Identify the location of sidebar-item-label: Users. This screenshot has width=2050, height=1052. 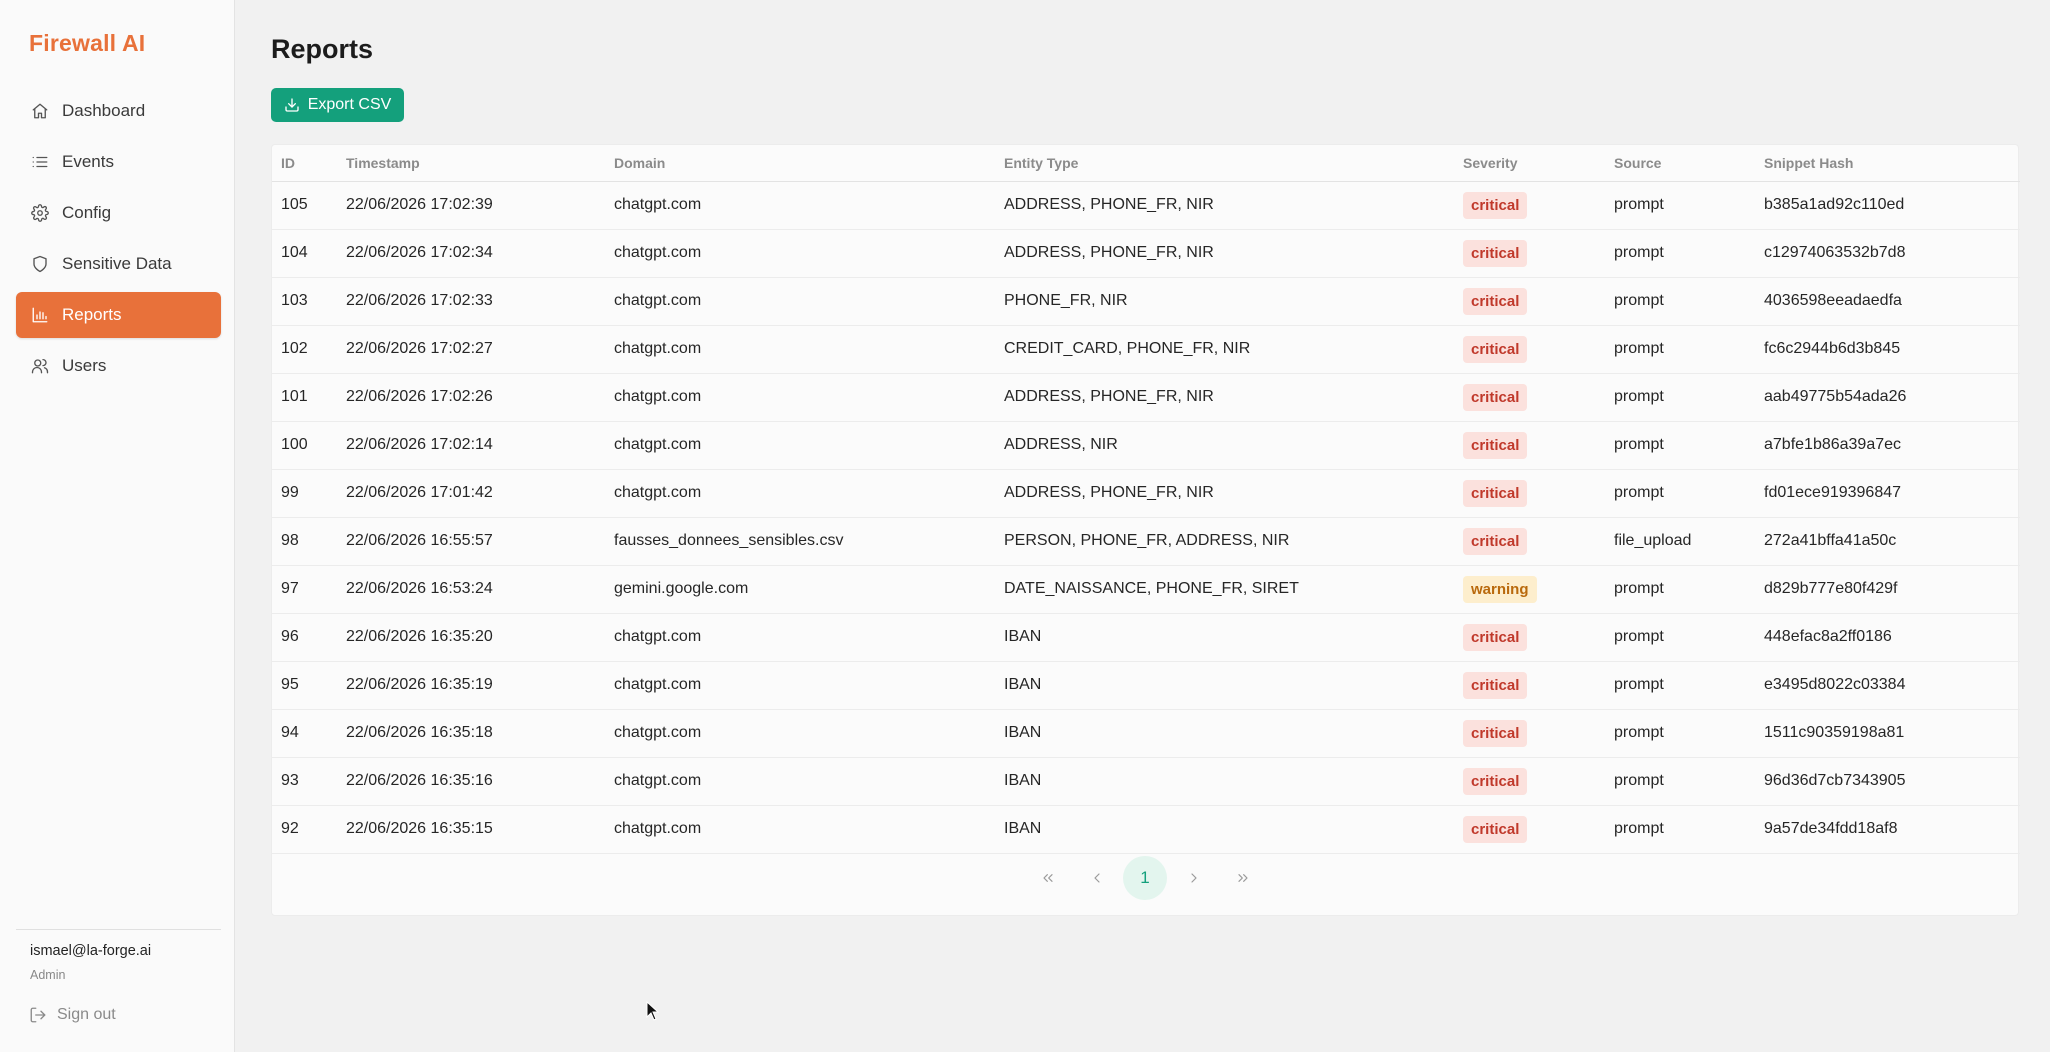
(84, 365).